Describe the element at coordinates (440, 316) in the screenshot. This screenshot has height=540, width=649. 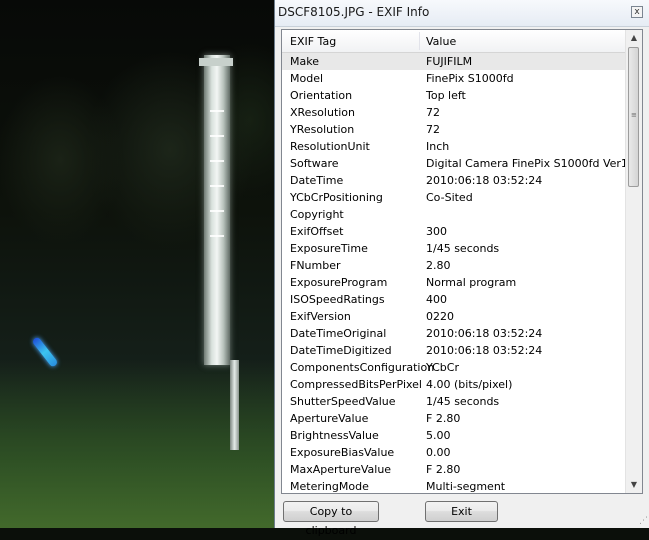
I see `exif-value-cell: 0220` at that location.